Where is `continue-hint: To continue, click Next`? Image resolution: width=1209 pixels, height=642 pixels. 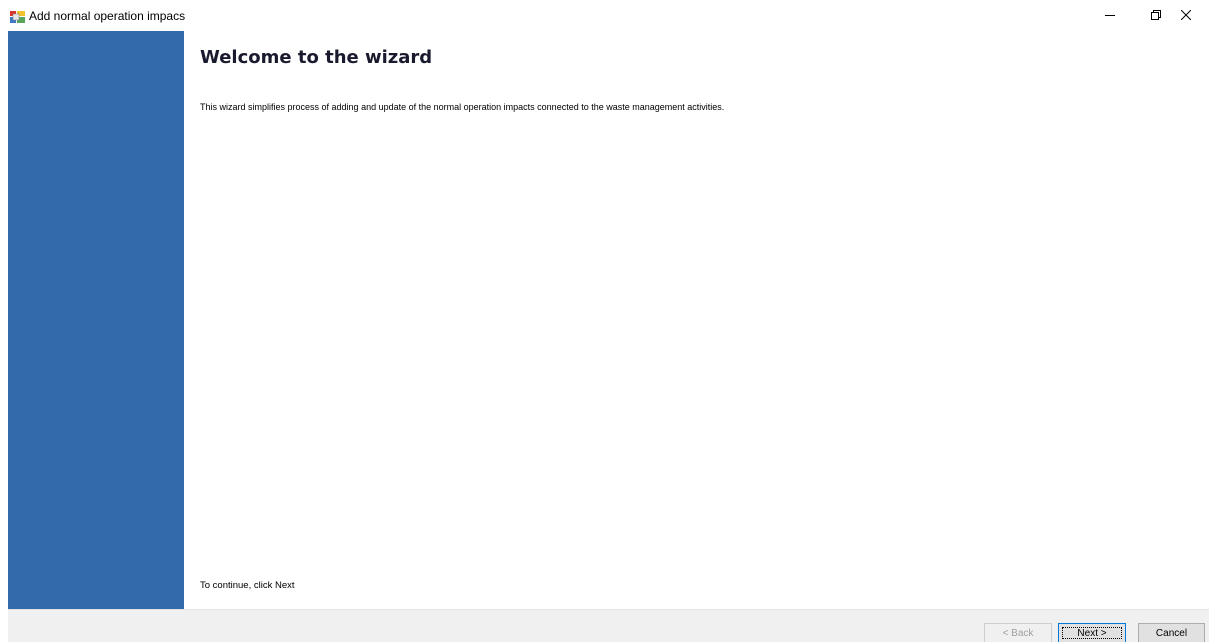 continue-hint: To continue, click Next is located at coordinates (247, 585).